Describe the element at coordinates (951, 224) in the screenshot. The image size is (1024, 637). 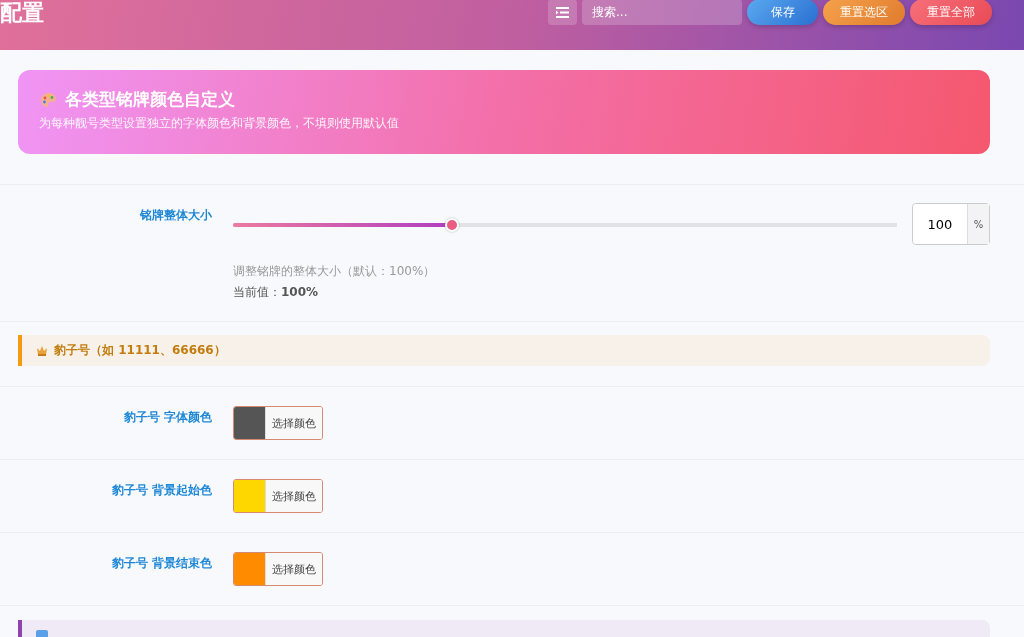
I see `size-input: 100 %` at that location.